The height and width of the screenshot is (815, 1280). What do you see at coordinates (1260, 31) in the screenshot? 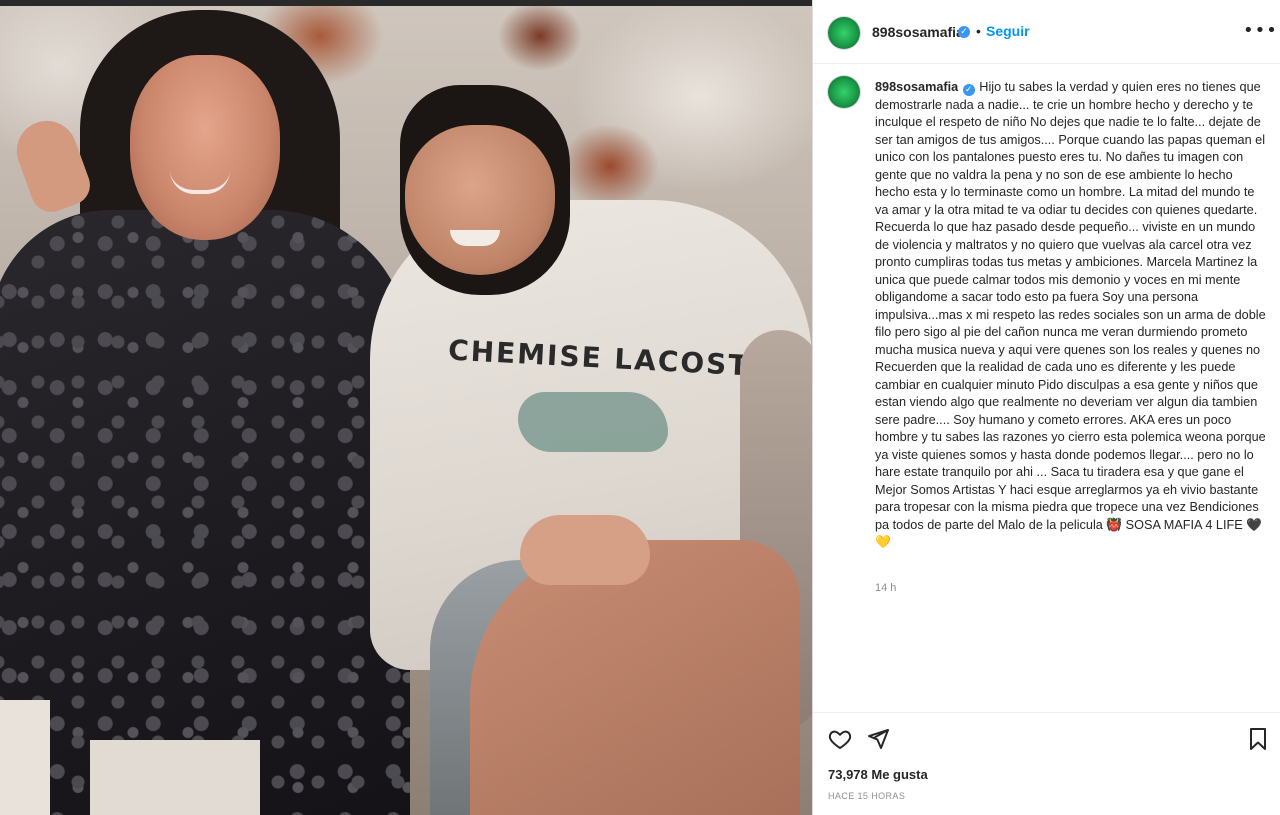
I see `more-options-icon: •••` at bounding box center [1260, 31].